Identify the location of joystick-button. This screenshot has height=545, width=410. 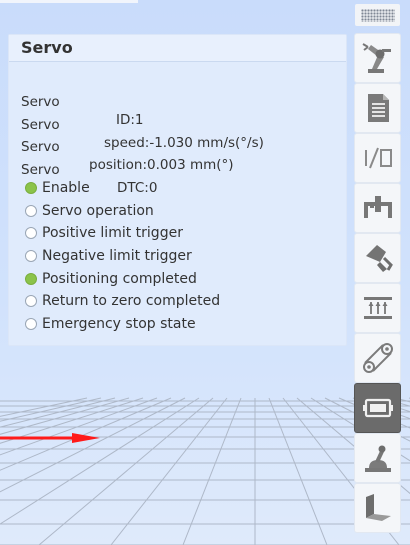
(377, 458).